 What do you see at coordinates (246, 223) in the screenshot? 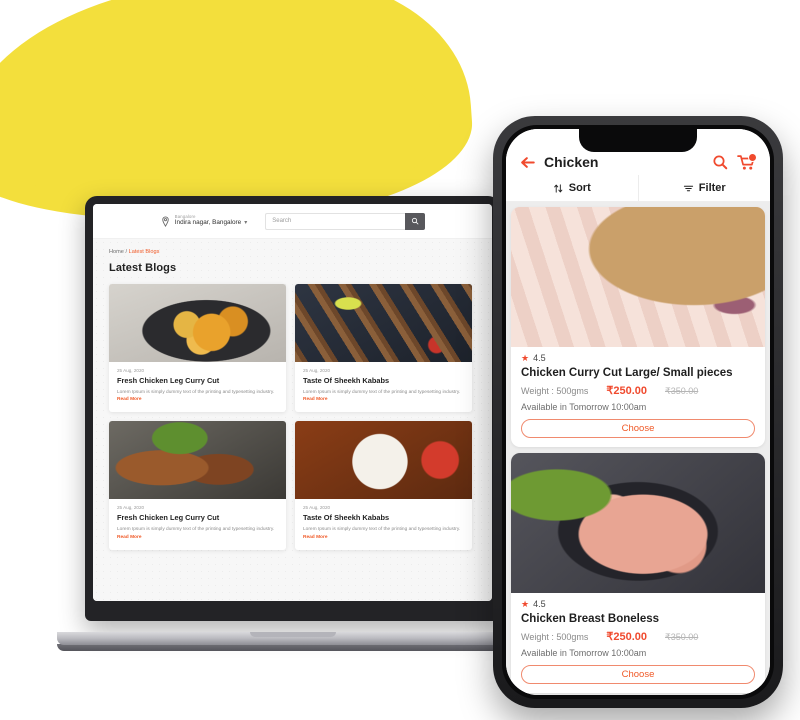
I see `chevron-down-icon: ▾` at bounding box center [246, 223].